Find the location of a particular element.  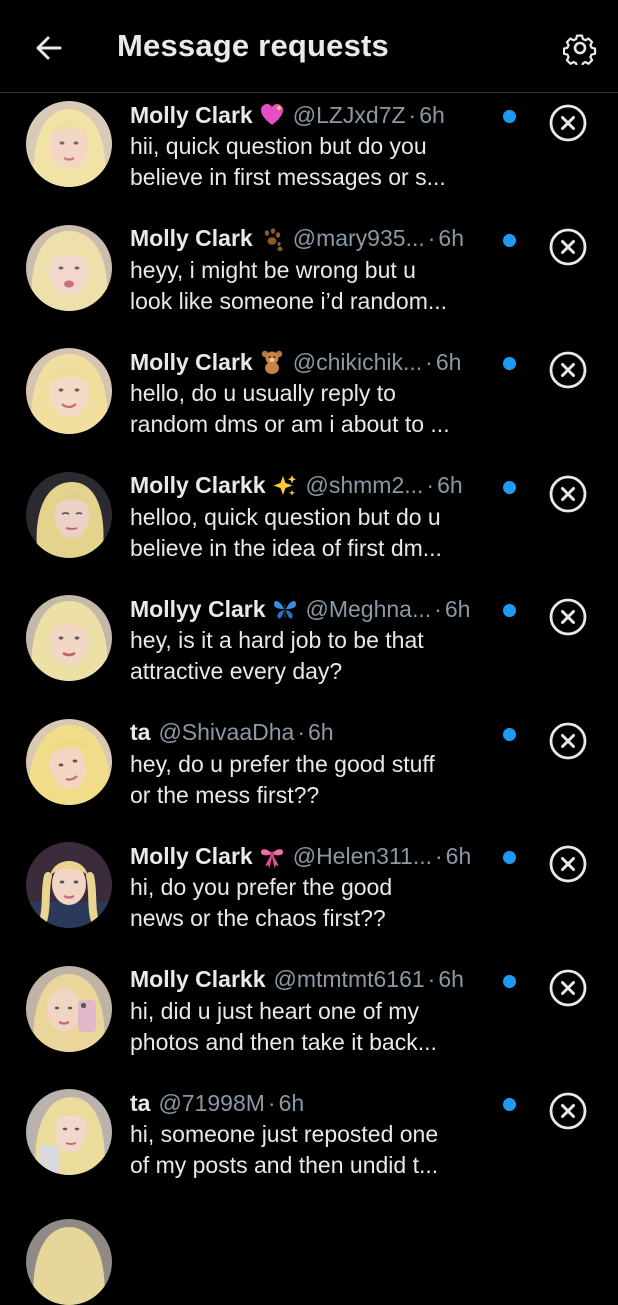

request-header: Molly Clark @LZJxd7Z · 6h is located at coordinates (315, 115).